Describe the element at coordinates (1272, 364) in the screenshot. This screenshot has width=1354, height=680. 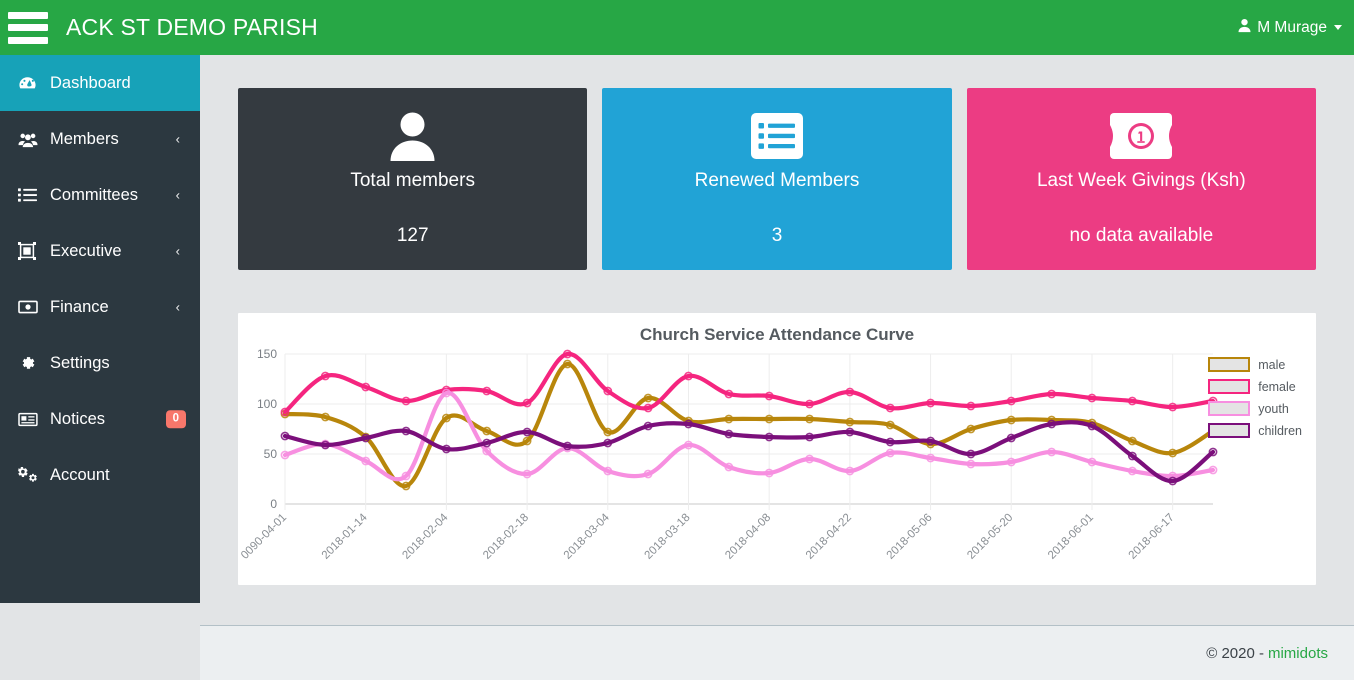
I see `legend-label: male` at that location.